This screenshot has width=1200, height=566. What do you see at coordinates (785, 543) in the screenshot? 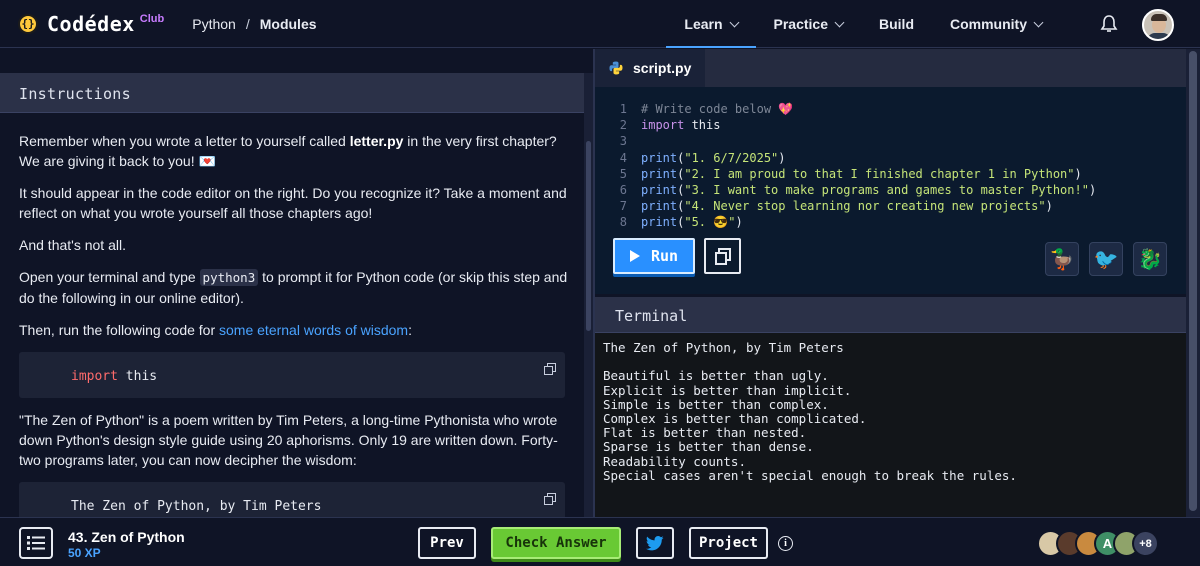
I see `info-icon: i` at bounding box center [785, 543].